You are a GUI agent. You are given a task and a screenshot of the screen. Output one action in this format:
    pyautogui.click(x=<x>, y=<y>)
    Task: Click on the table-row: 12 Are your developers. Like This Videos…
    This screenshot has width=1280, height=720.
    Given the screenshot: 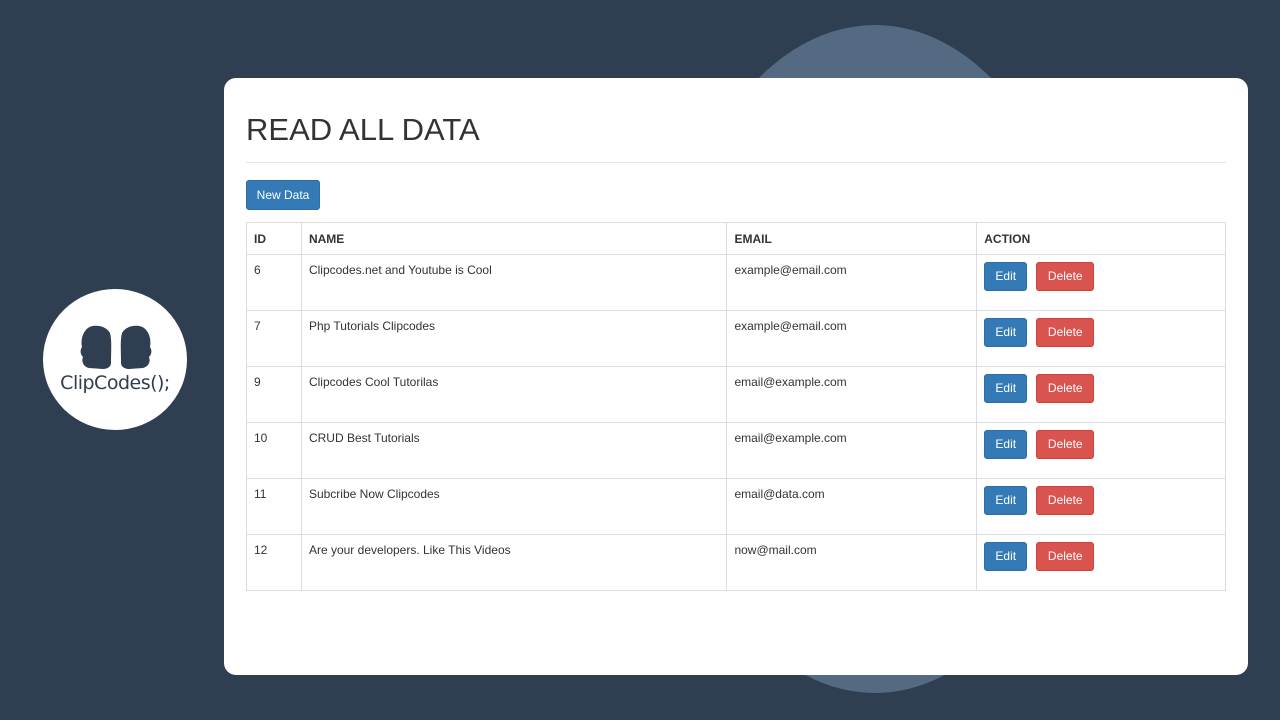 What is the action you would take?
    pyautogui.click(x=736, y=562)
    